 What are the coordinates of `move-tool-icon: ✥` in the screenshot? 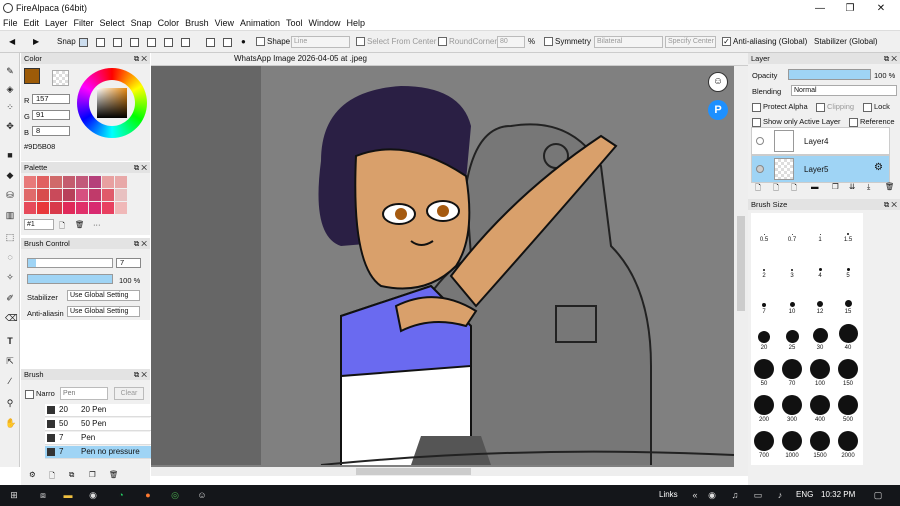 It's located at (10, 126).